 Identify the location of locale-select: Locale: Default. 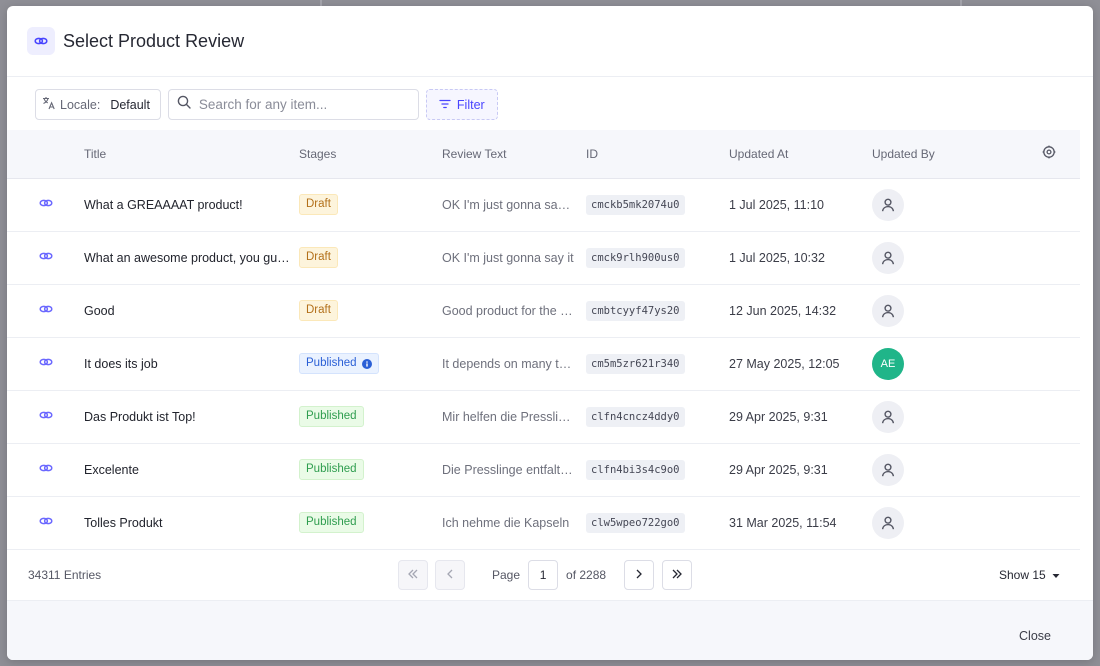
(98, 104).